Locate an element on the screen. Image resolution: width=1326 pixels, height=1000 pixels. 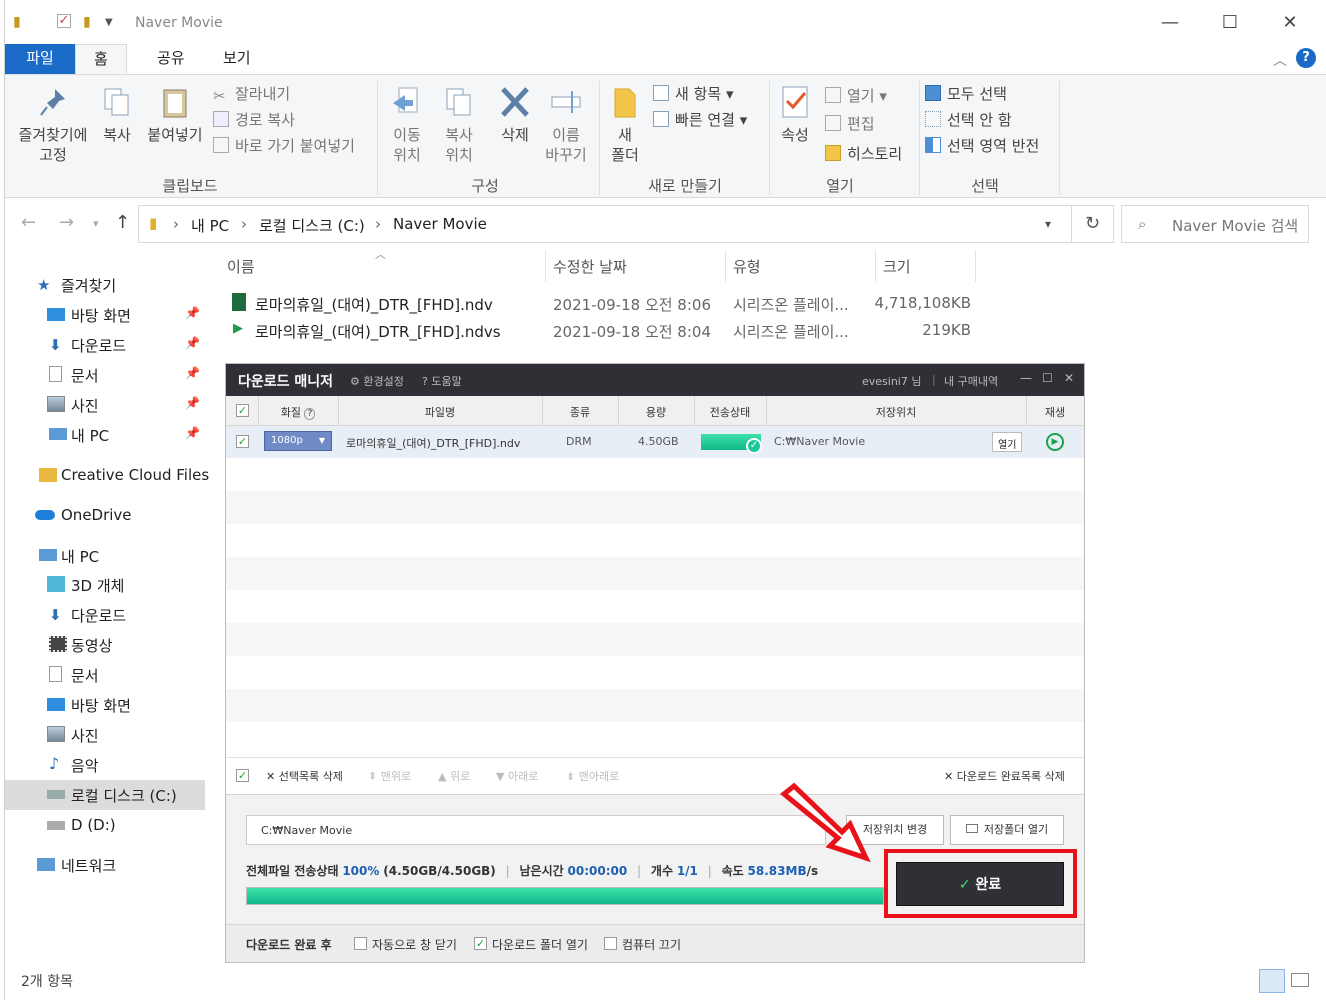
new-item-button: 새 항목 ▾ is located at coordinates (693, 93).